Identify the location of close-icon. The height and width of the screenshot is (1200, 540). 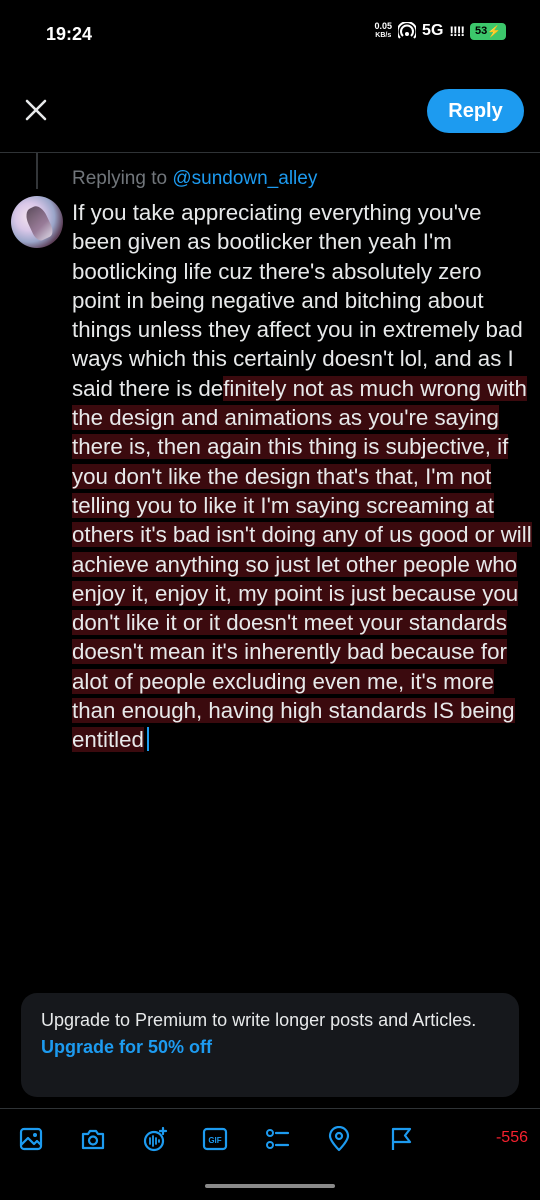
(36, 110).